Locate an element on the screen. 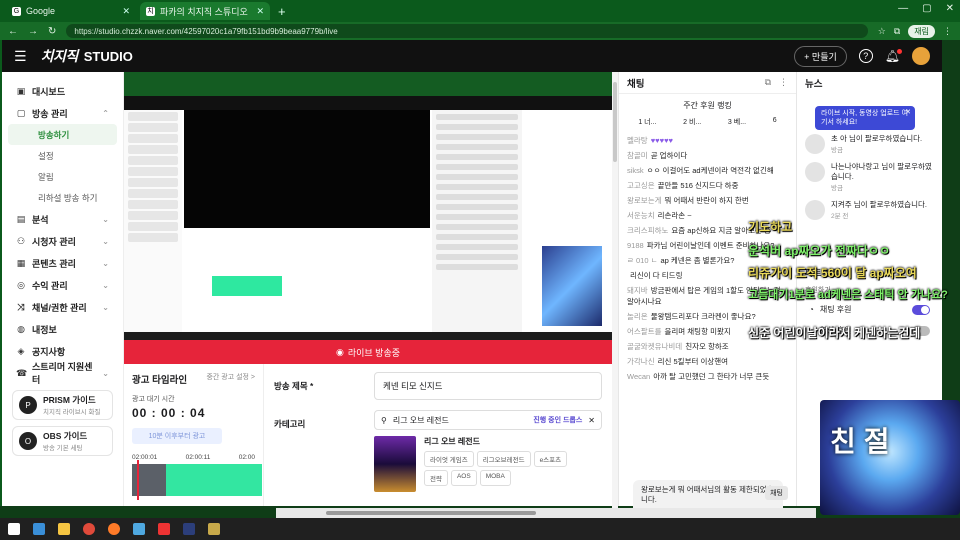 Image resolution: width=960 pixels, height=540 pixels. close-window-icon: ✕ is located at coordinates (950, 8).